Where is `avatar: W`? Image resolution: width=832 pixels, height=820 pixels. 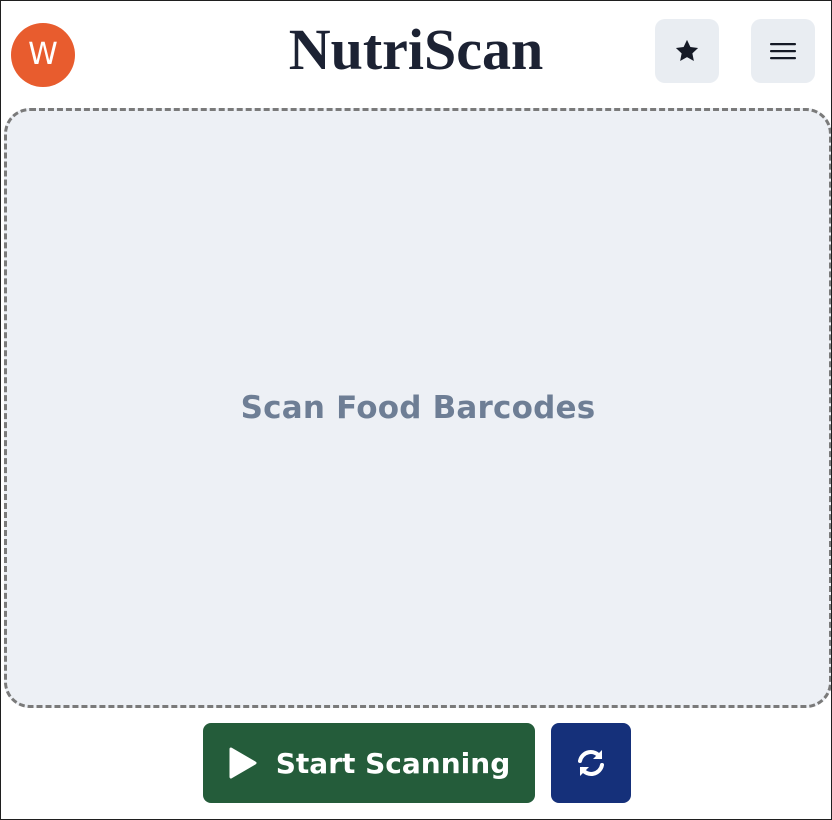
avatar: W is located at coordinates (43, 55).